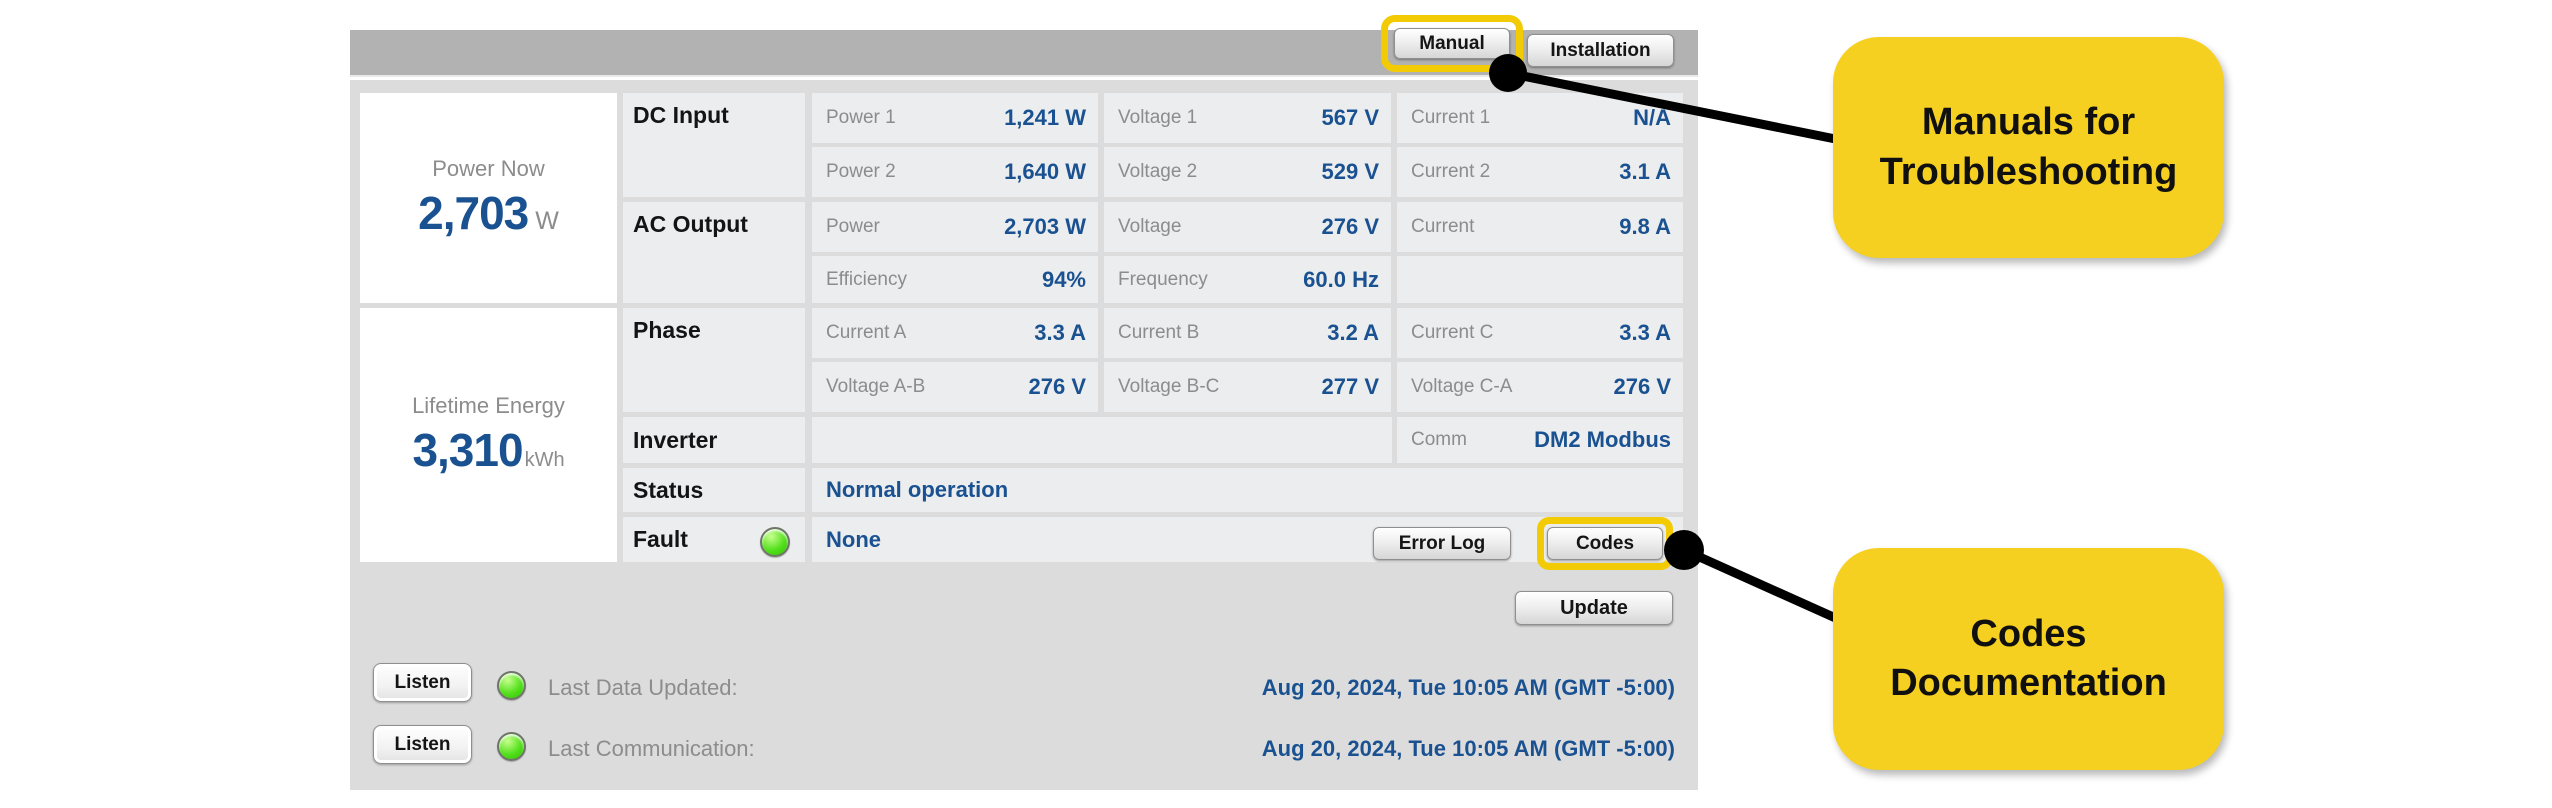  I want to click on inverter-row-label: Inverter, so click(714, 440).